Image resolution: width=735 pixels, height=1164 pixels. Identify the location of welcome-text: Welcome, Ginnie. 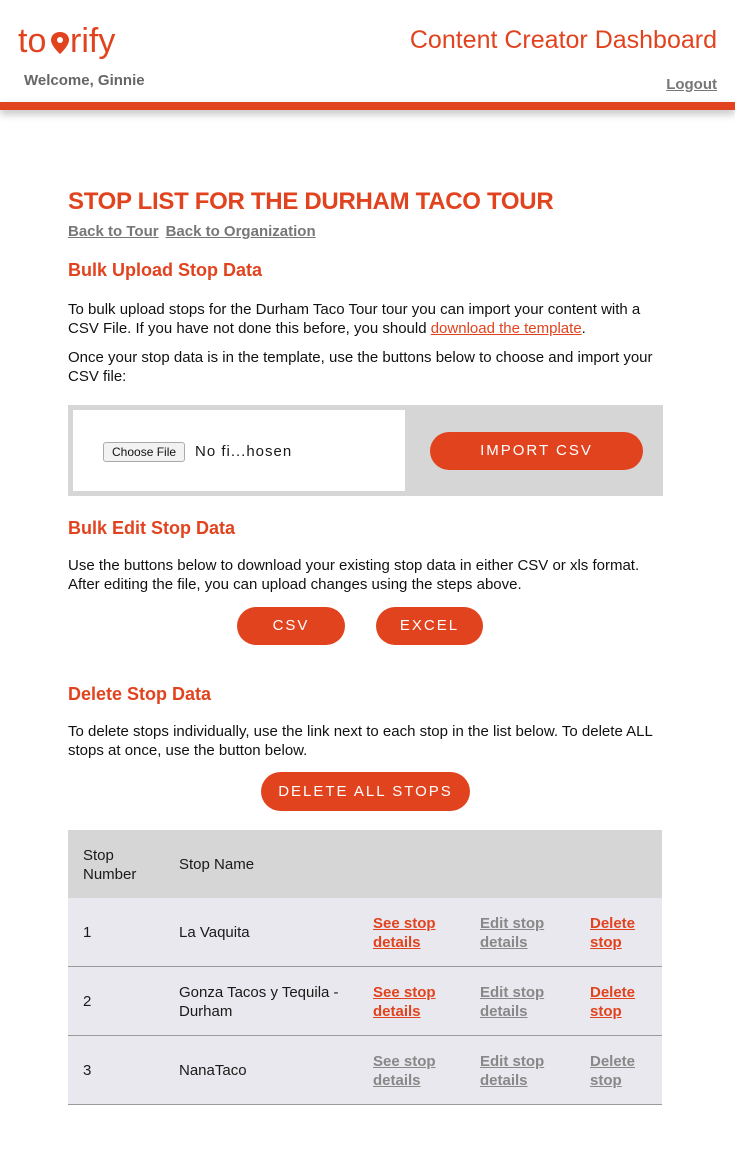
(84, 80).